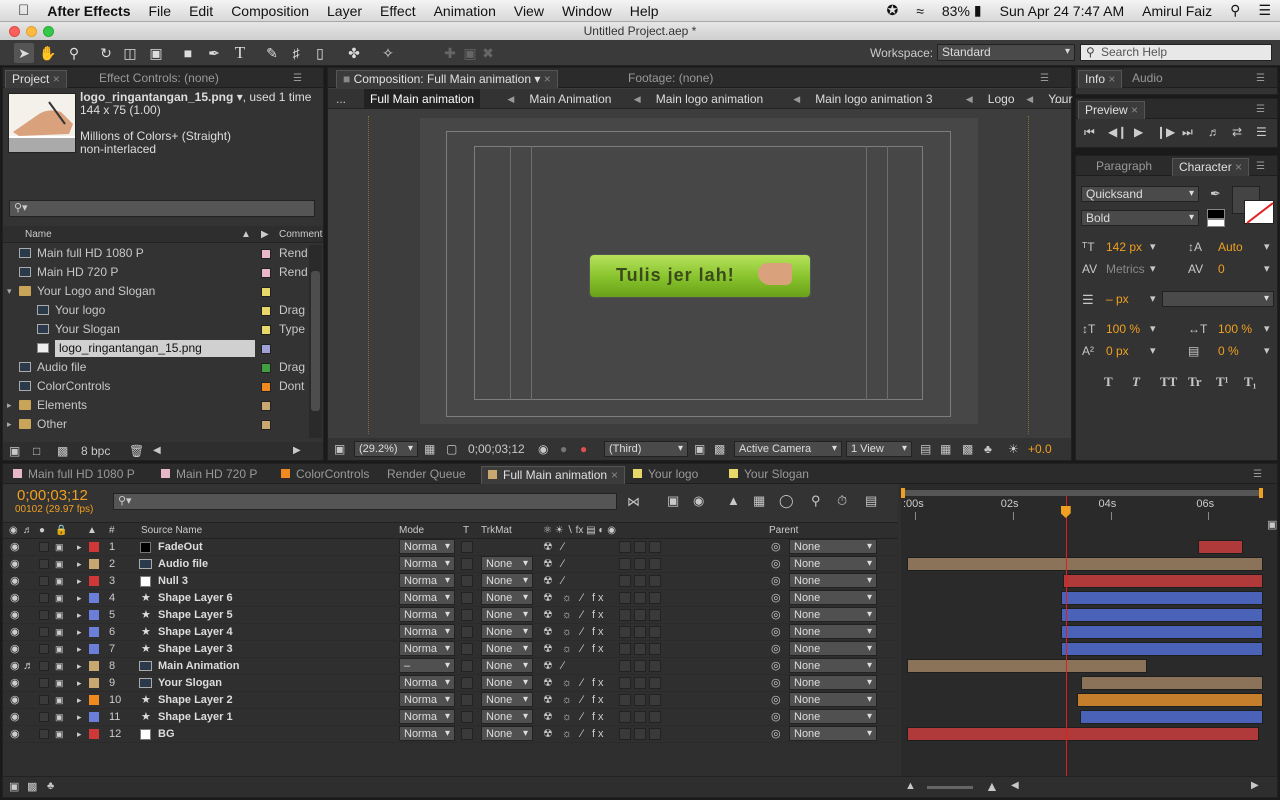 This screenshot has height=800, width=1280. What do you see at coordinates (426, 475) in the screenshot?
I see `tab-timeline: Render Queue` at bounding box center [426, 475].